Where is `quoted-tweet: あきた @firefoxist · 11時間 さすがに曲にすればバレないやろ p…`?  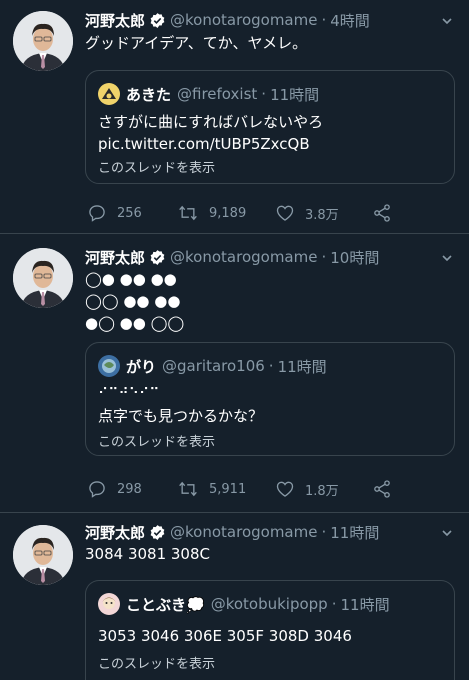 quoted-tweet: あきた @firefoxist · 11時間 さすがに曲にすればバレないやろ p… is located at coordinates (270, 127).